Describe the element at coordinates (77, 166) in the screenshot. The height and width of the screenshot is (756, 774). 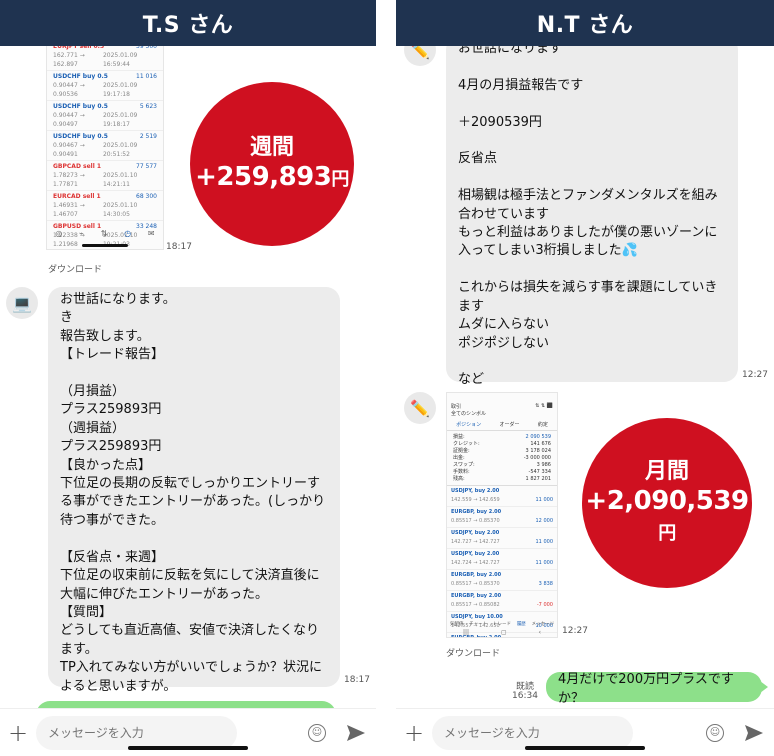
I see `trade-symbol: GBPCAD sell 1` at that location.